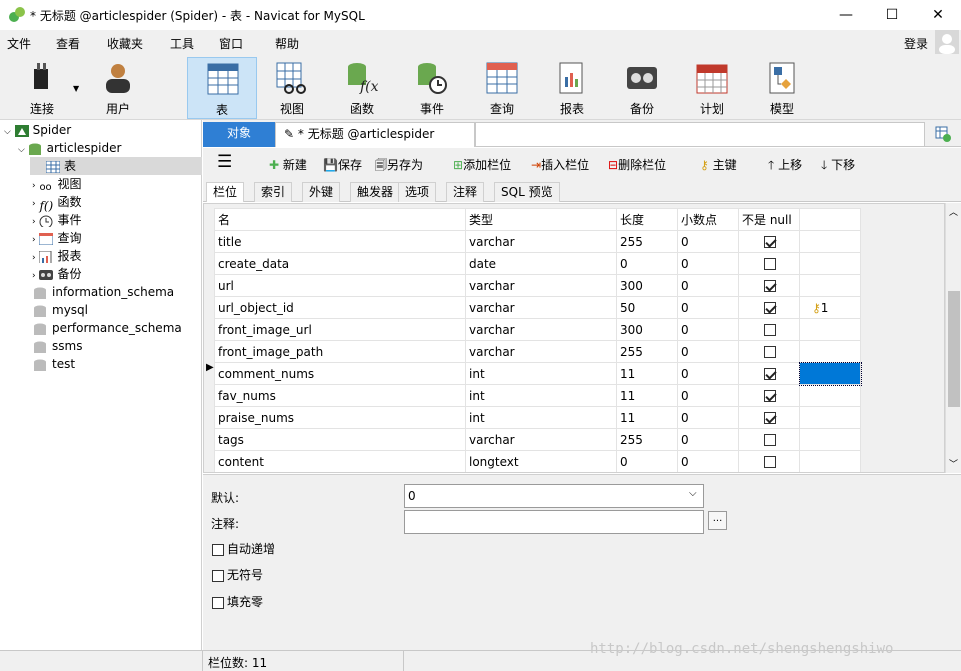 This screenshot has width=961, height=671. I want to click on tab-options: 选项, so click(417, 192).